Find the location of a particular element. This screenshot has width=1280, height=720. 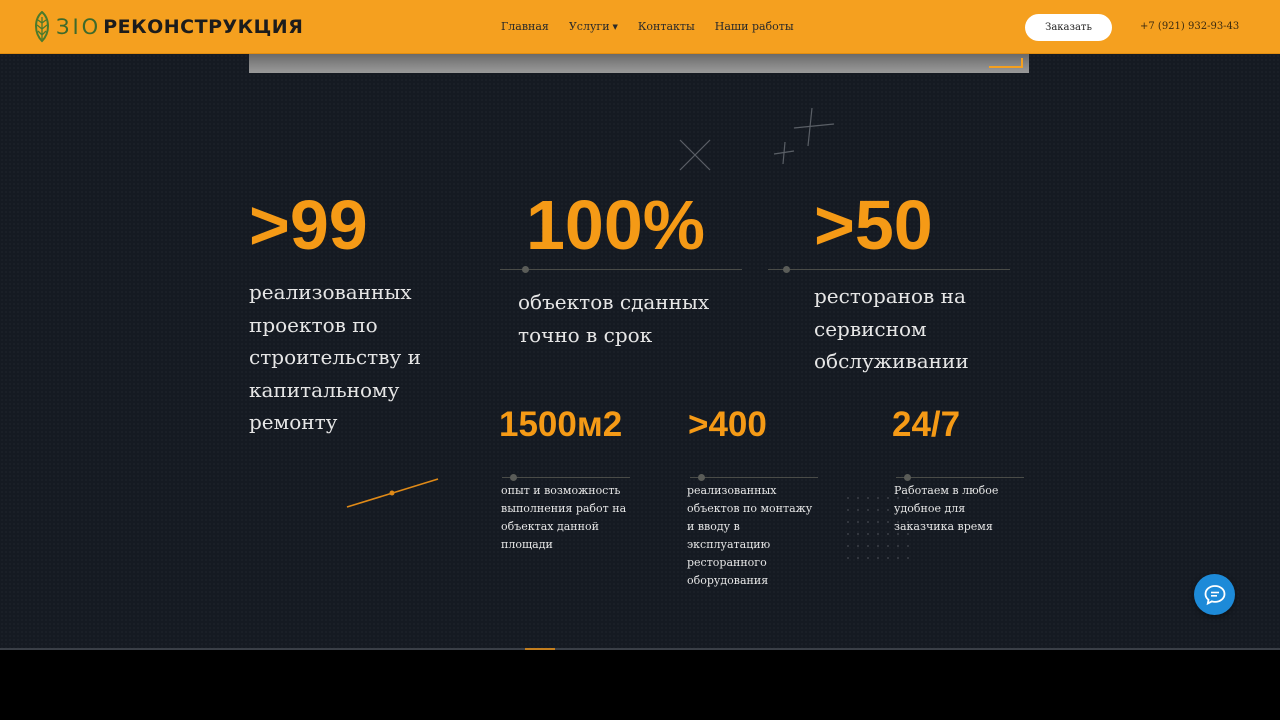

stat-value: >400 is located at coordinates (727, 424).